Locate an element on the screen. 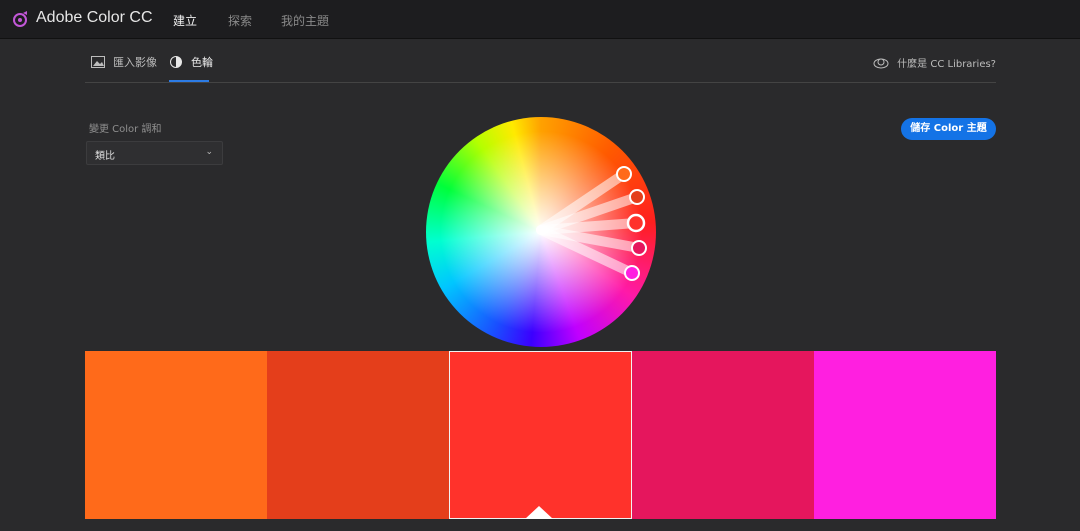 The image size is (1080, 531). selected-caret-icon is located at coordinates (539, 512).